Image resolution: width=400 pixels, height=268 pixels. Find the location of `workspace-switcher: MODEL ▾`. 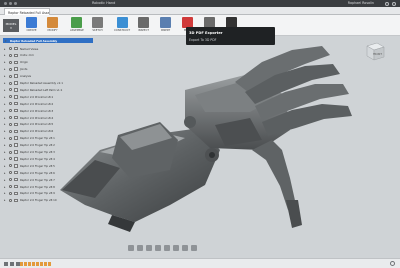

workspace-switcher: MODEL ▾ is located at coordinates (11, 25).